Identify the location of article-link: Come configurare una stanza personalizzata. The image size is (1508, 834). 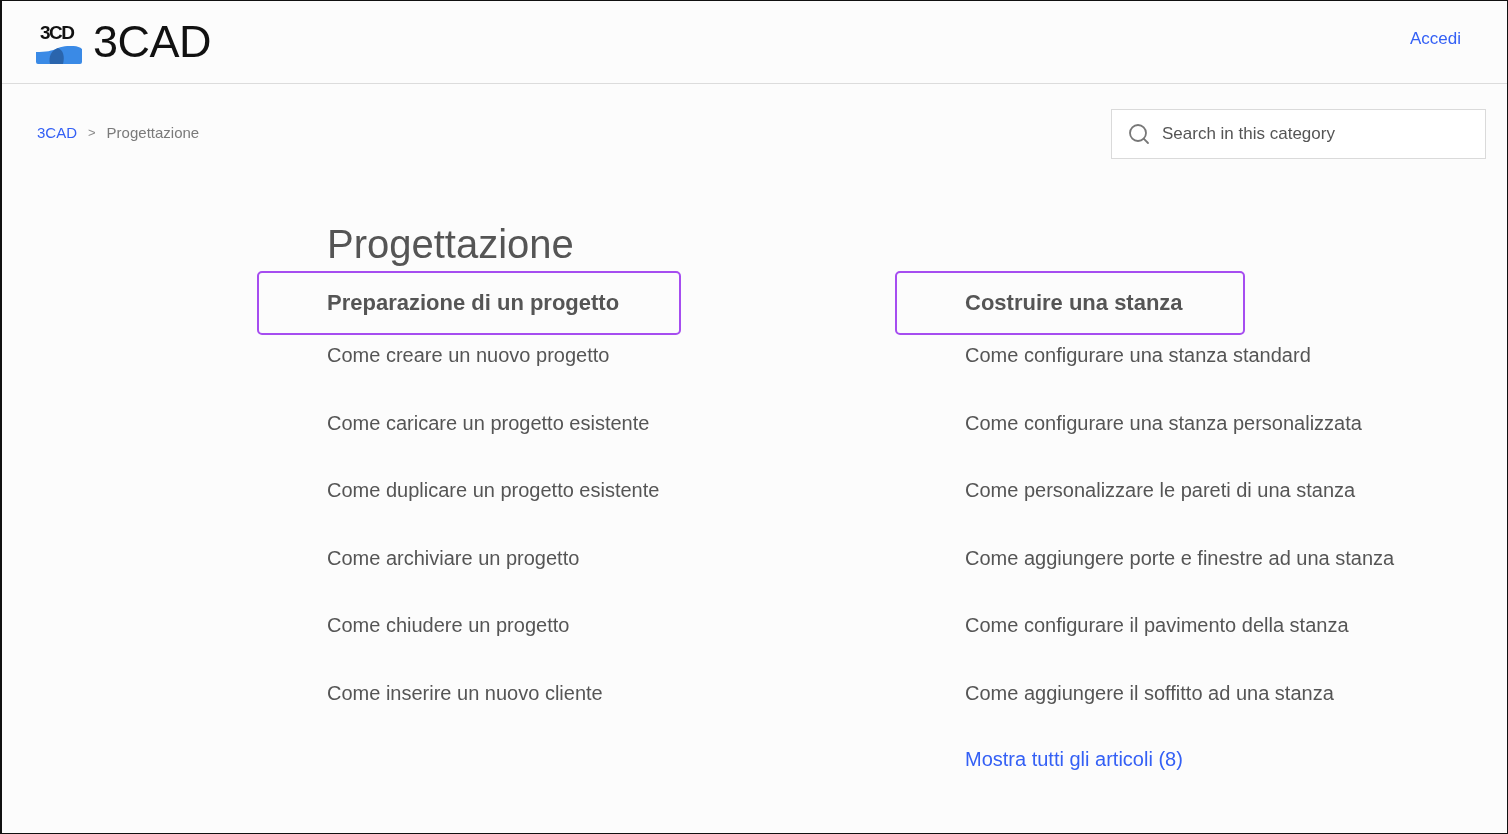
(1180, 422).